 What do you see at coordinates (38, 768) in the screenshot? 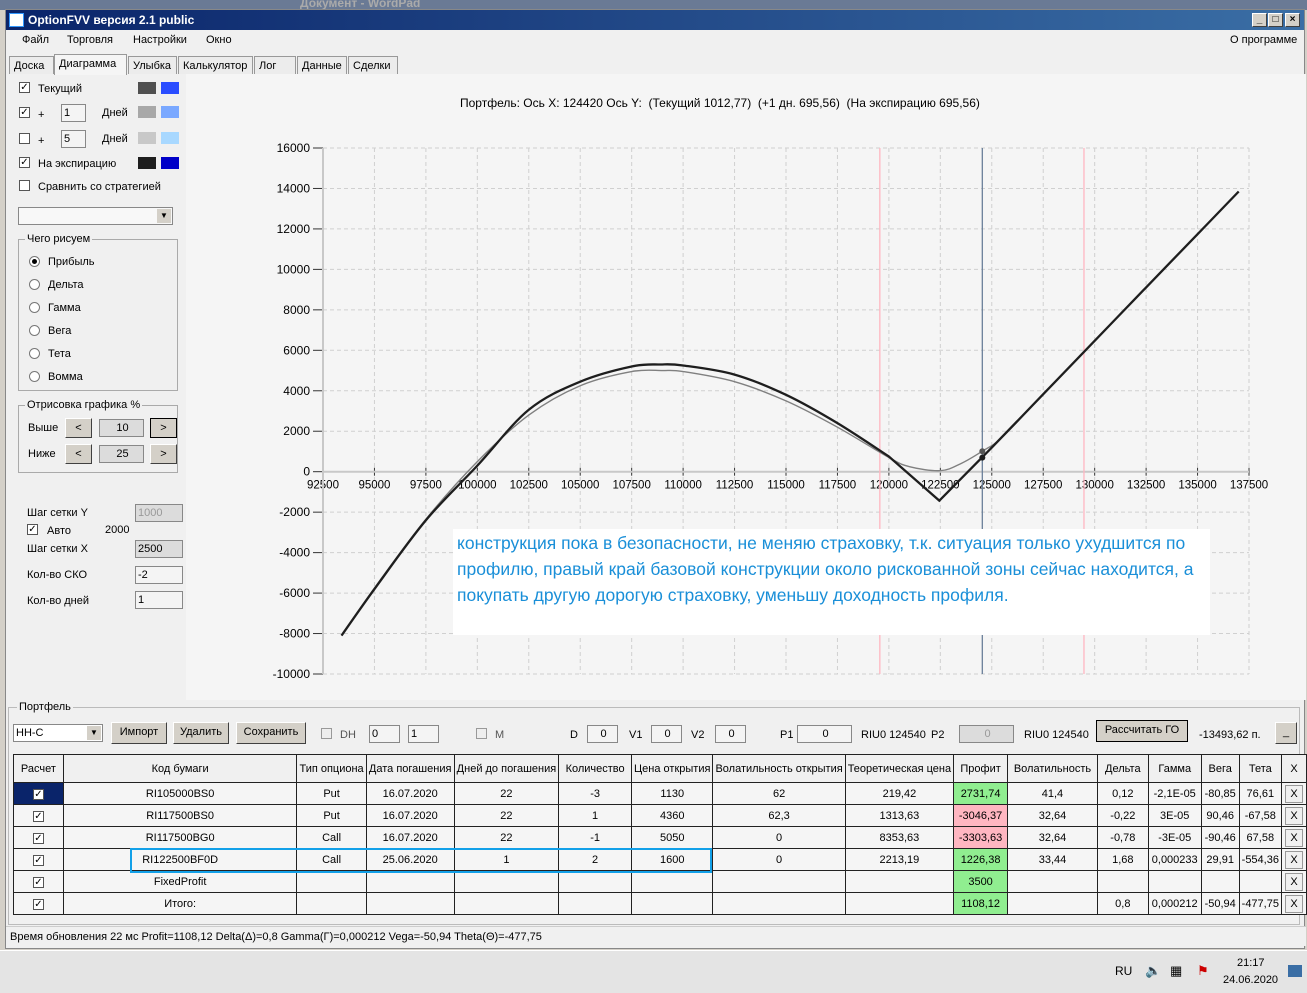
I see `column-header: Расчет` at bounding box center [38, 768].